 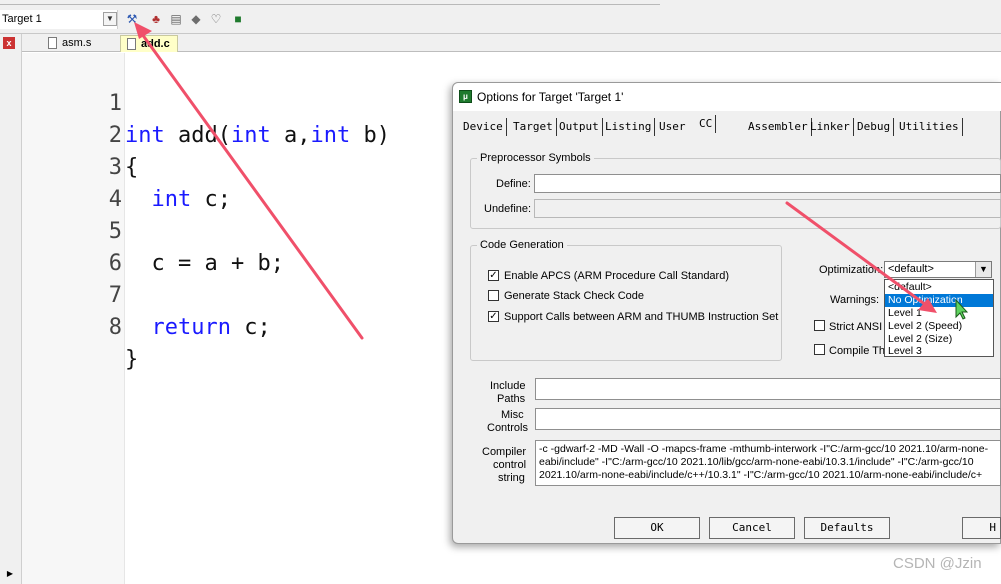 What do you see at coordinates (939, 287) in the screenshot?
I see `option-default: <default>` at bounding box center [939, 287].